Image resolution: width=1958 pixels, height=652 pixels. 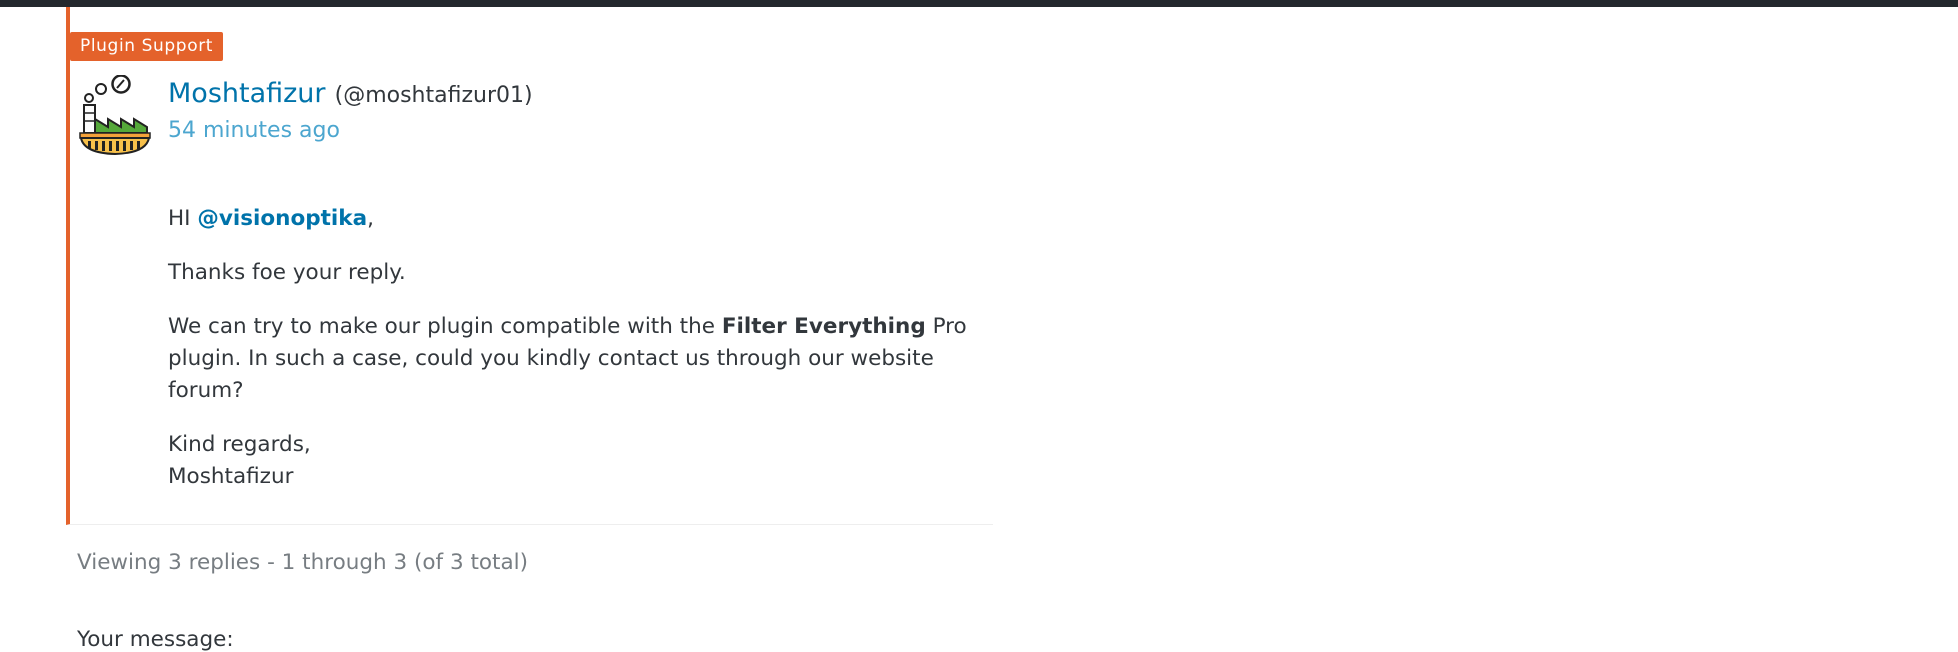 I want to click on your-message-label: Your message:, so click(x=155, y=639).